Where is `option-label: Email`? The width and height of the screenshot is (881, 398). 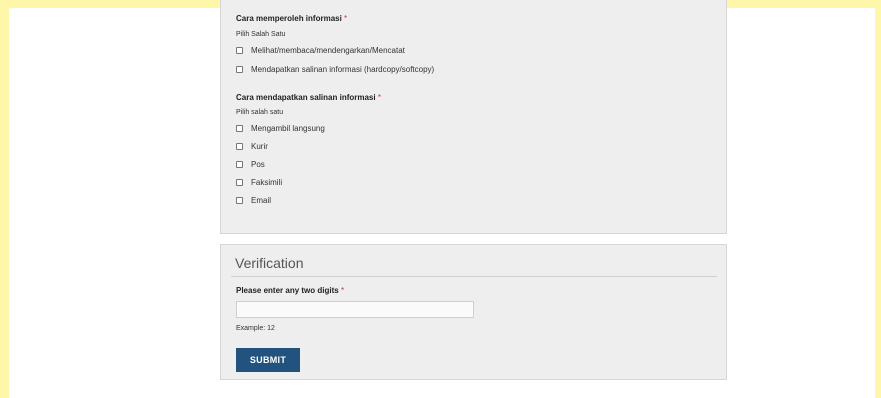
option-label: Email is located at coordinates (261, 200).